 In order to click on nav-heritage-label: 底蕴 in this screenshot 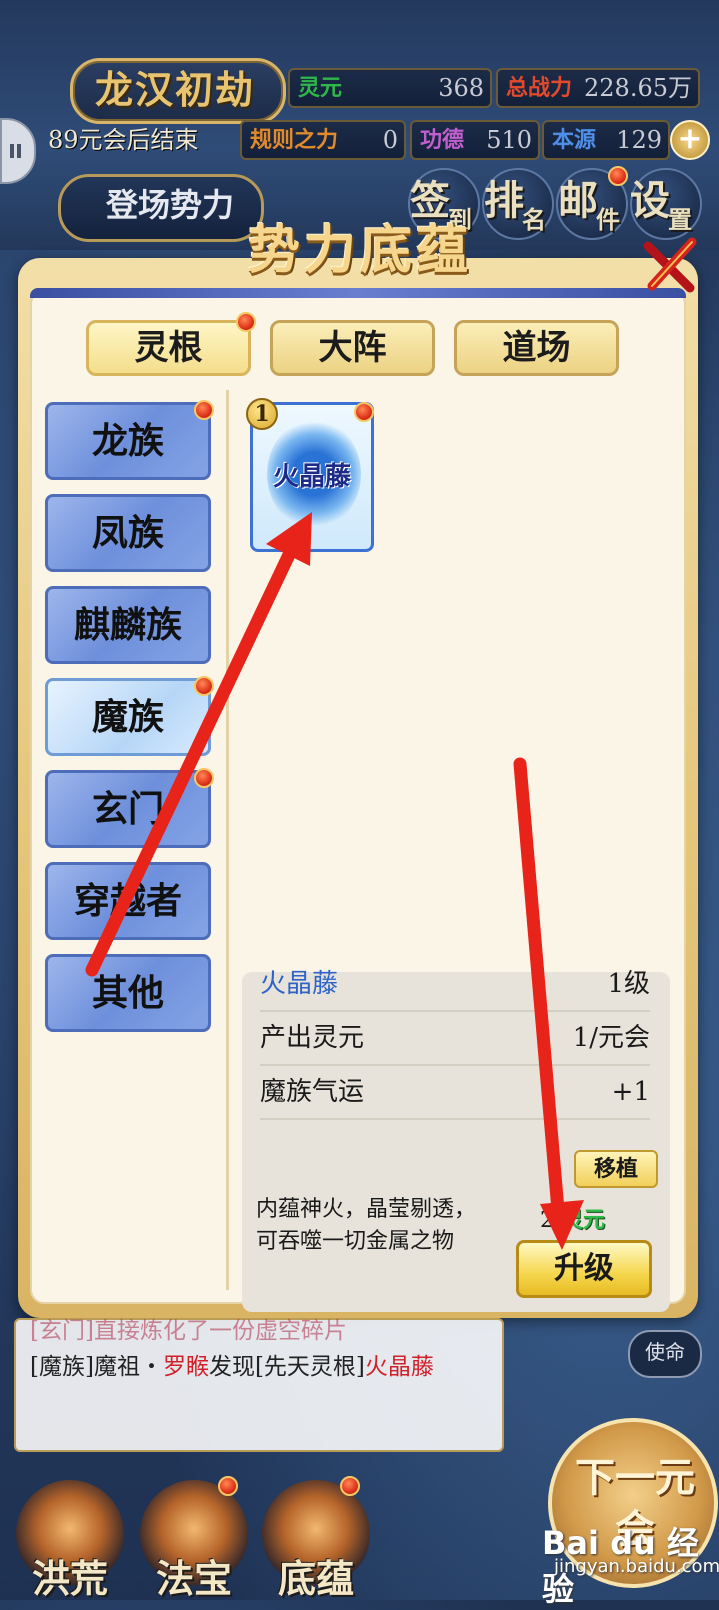, I will do `click(315, 1578)`.